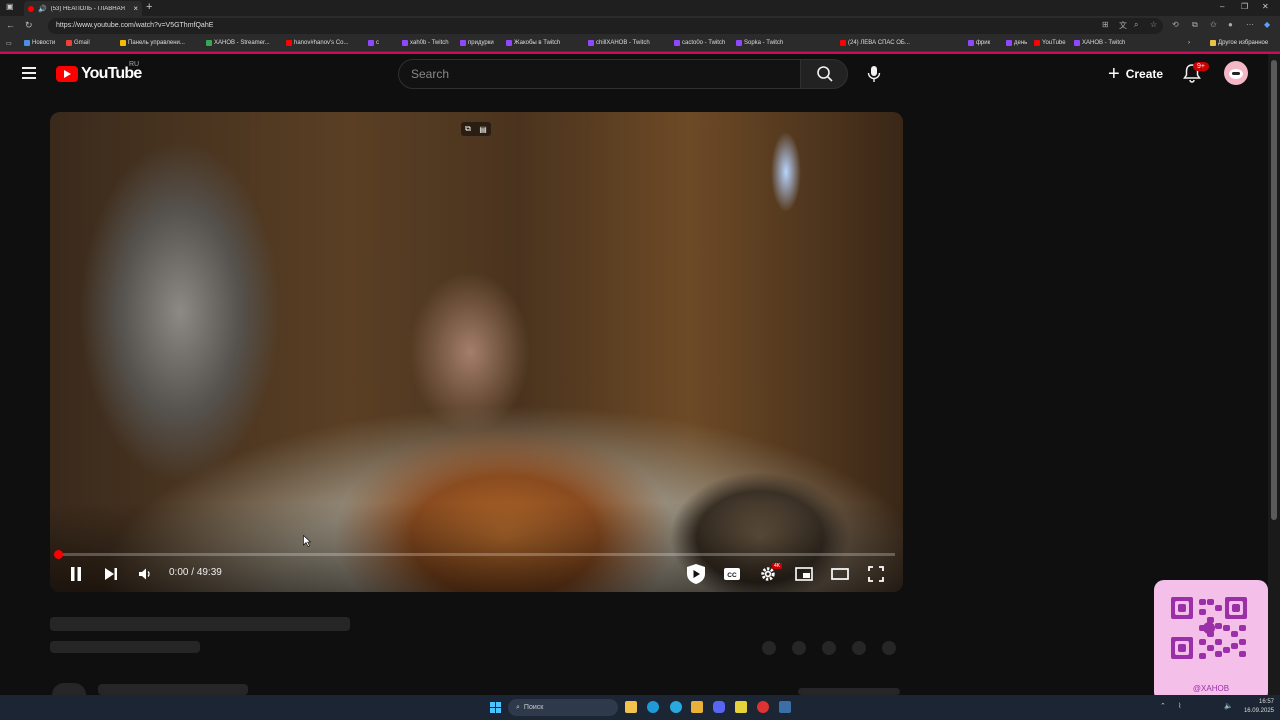 This screenshot has height=720, width=1280. Describe the element at coordinates (1175, 24) in the screenshot. I see `extension-icon: ⟲` at that location.